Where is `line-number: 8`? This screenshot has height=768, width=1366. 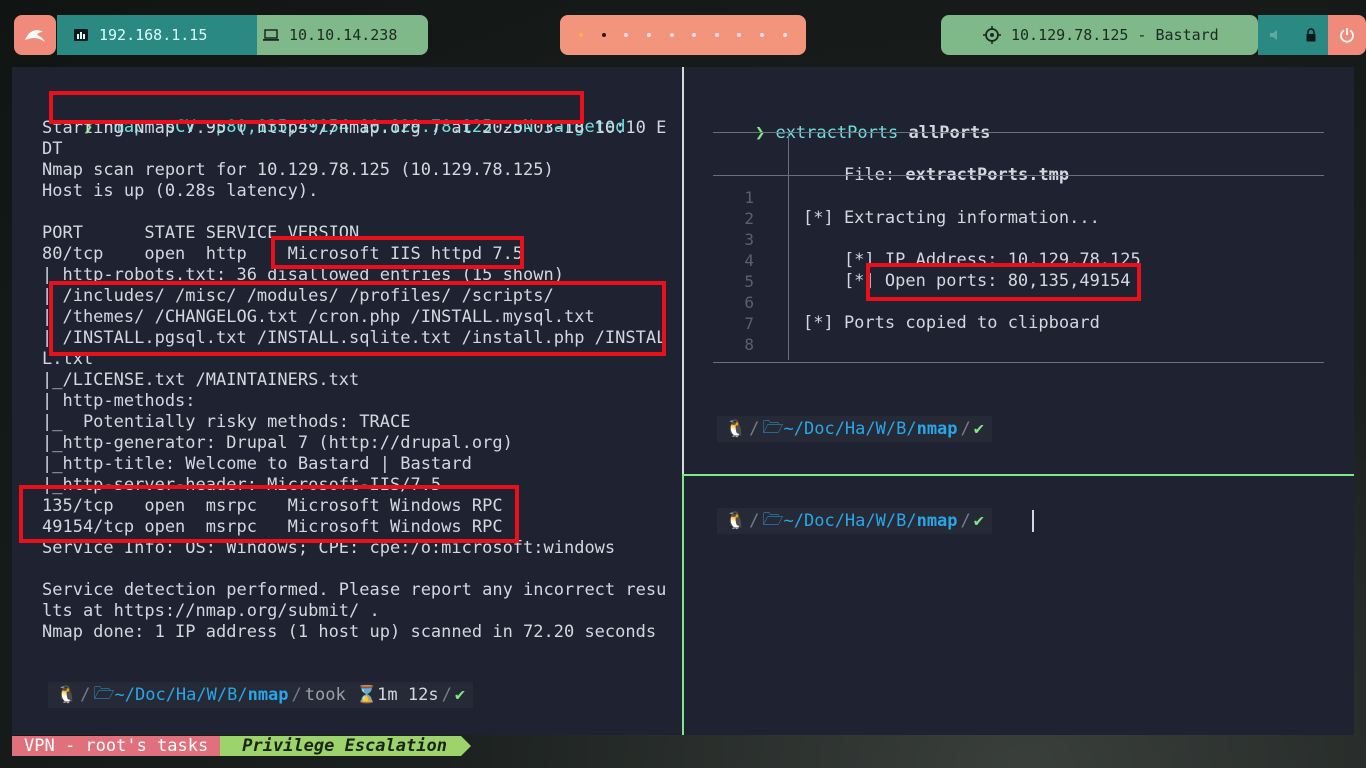 line-number: 8 is located at coordinates (749, 344).